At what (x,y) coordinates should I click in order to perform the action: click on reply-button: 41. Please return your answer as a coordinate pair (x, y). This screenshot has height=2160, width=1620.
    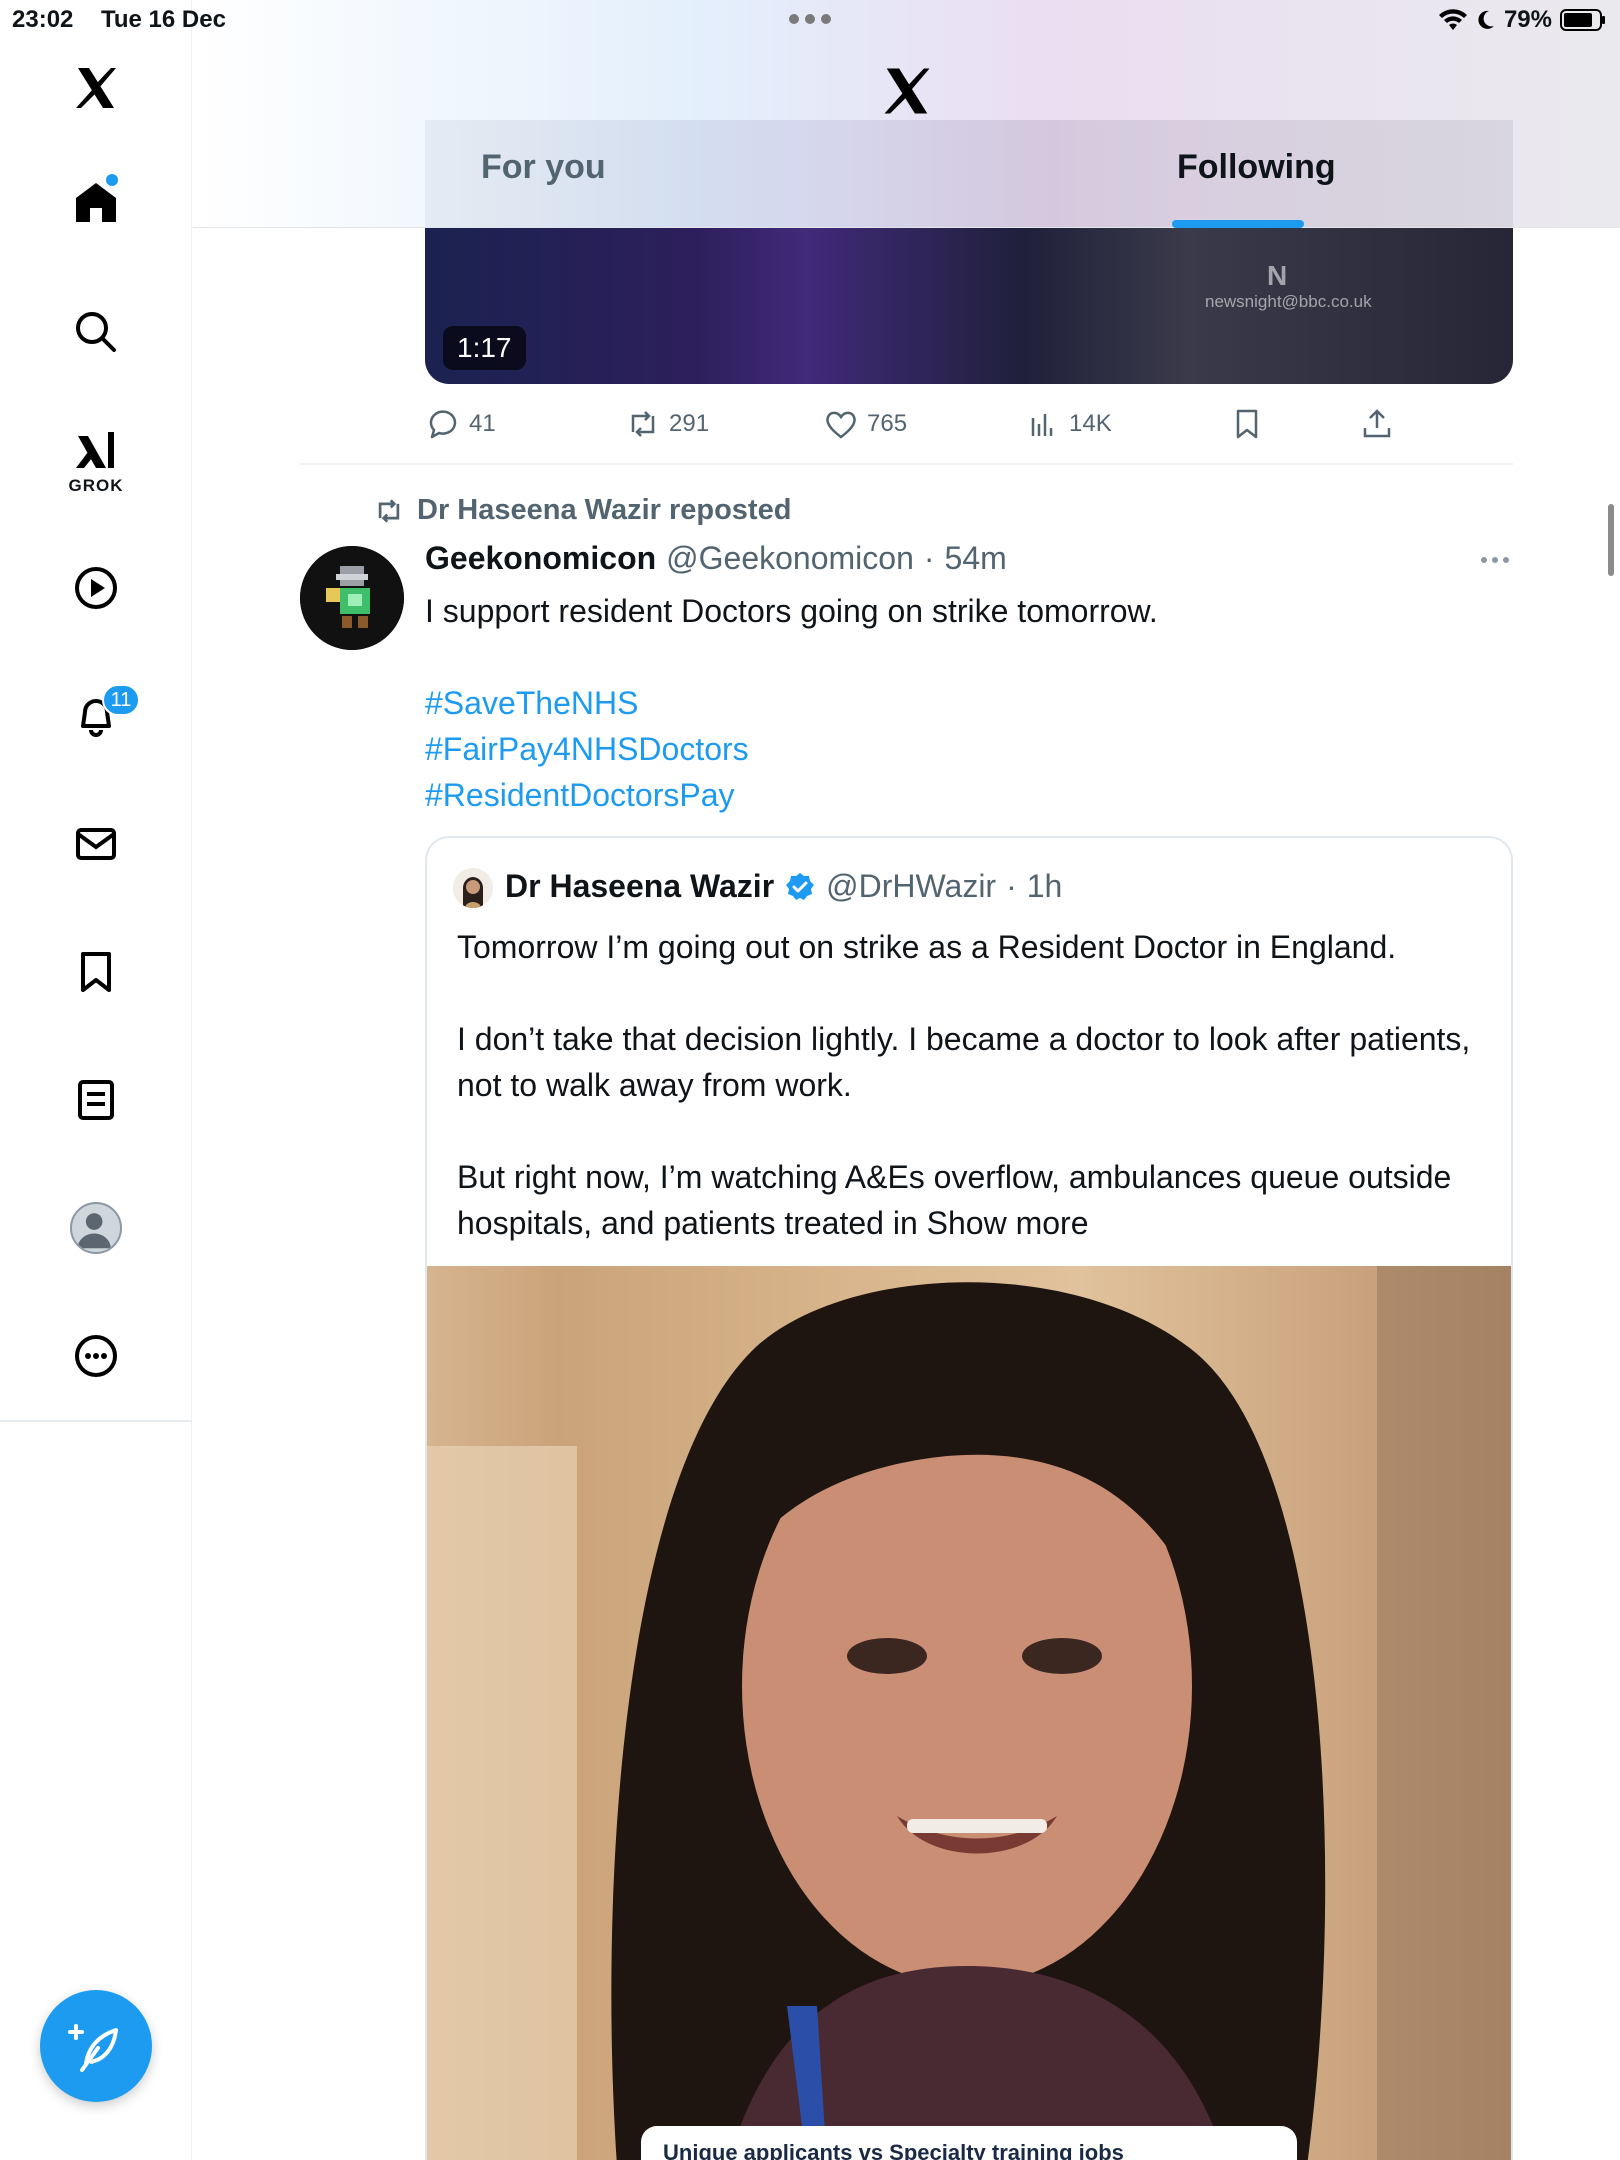
    Looking at the image, I should click on (460, 424).